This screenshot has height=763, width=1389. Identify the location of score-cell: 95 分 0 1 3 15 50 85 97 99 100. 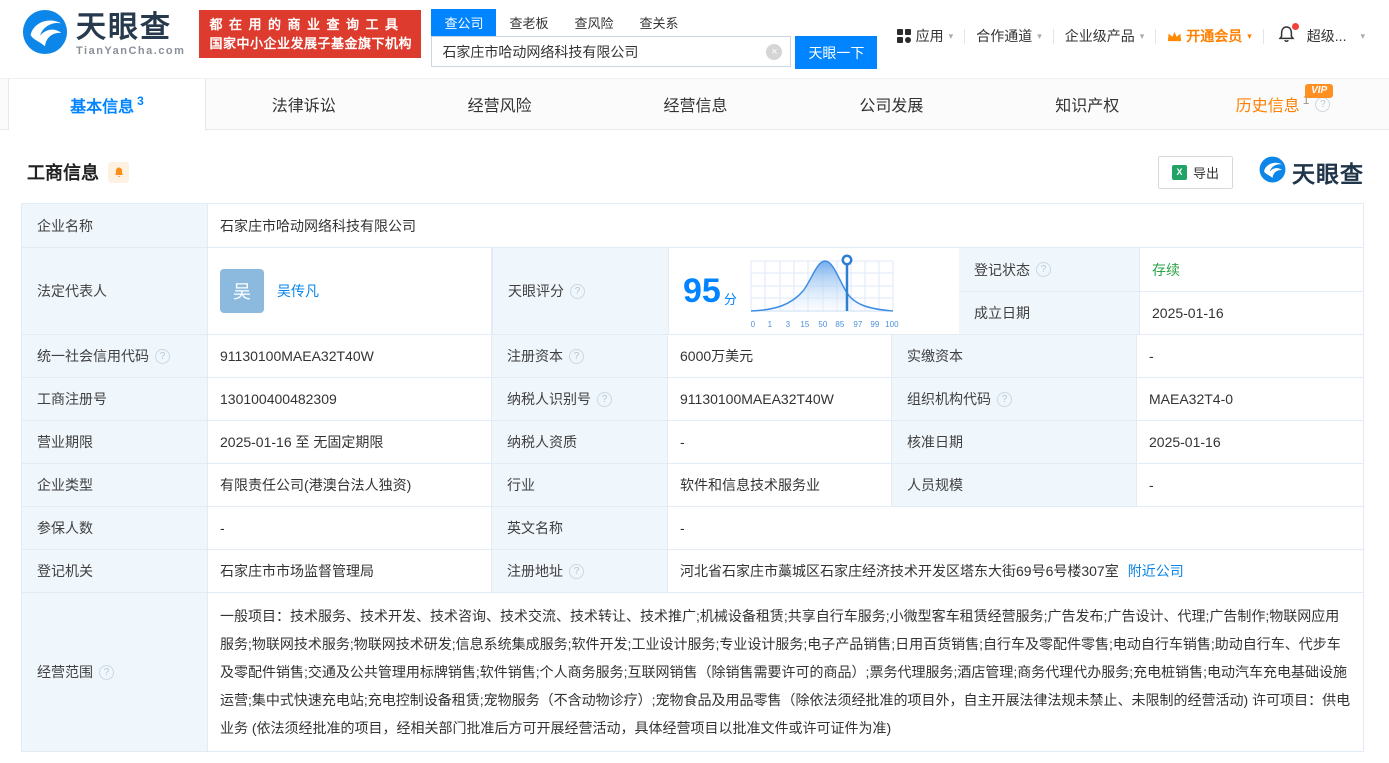
(813, 291).